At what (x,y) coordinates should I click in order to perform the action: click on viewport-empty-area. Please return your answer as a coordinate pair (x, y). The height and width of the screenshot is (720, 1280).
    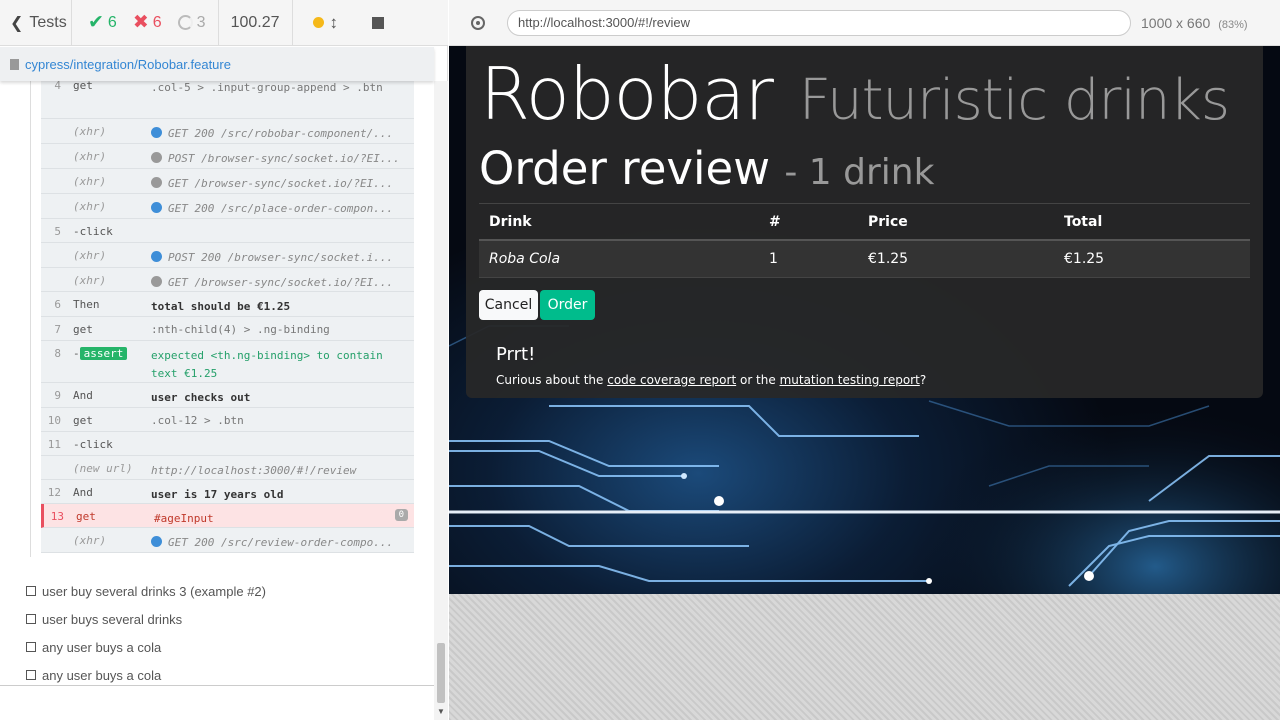
    Looking at the image, I should click on (864, 657).